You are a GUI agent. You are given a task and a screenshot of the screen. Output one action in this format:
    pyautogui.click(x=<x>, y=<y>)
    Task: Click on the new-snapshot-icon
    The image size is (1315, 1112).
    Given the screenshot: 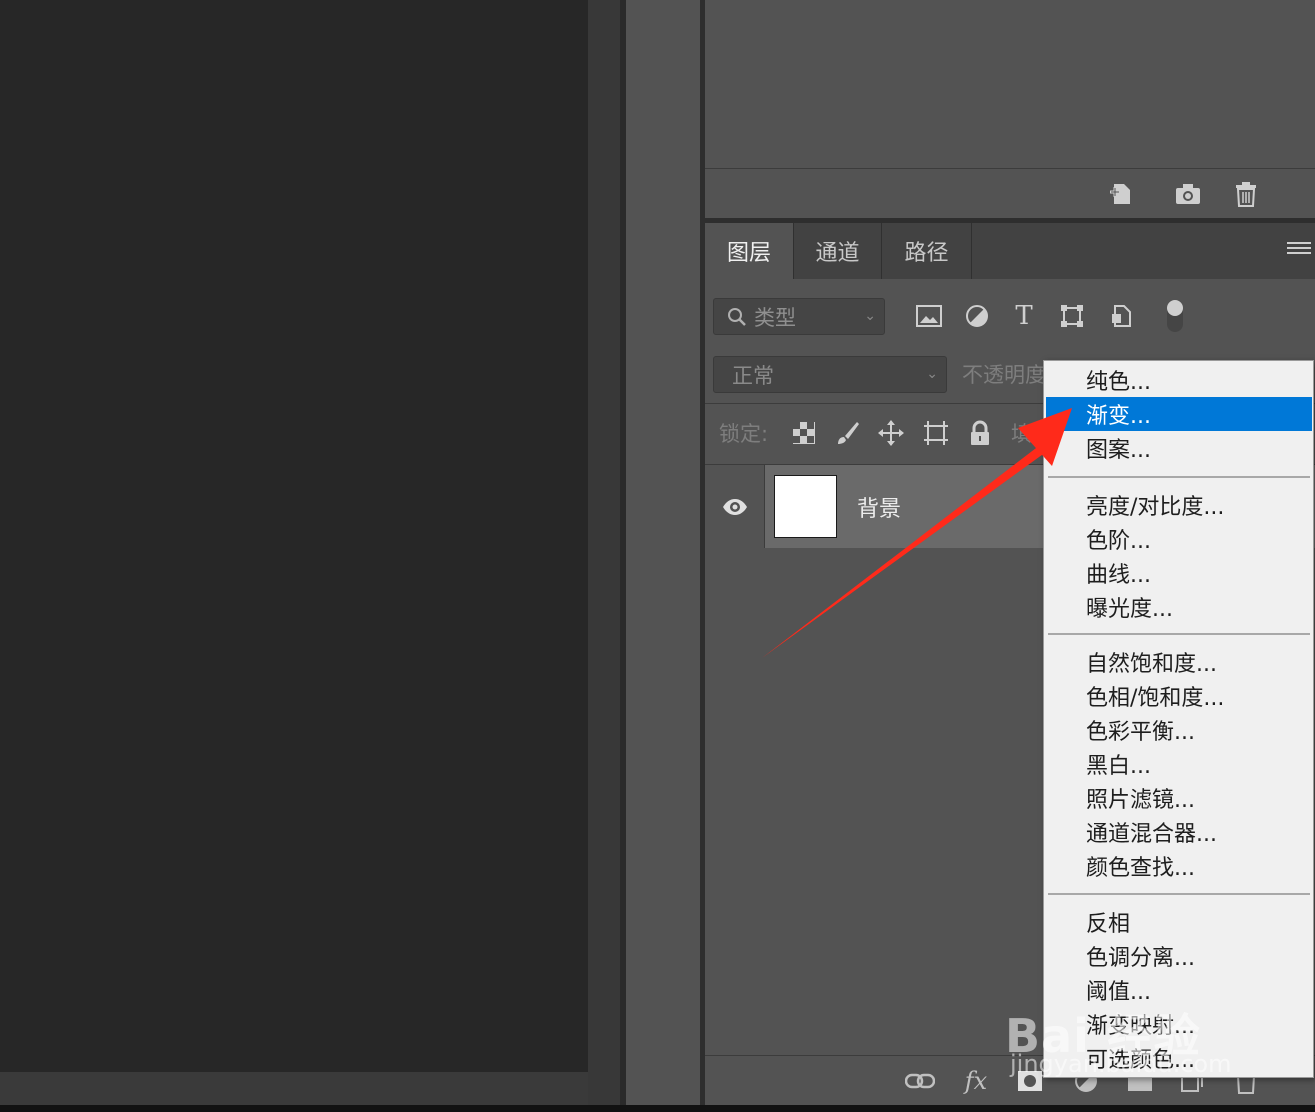 What is the action you would take?
    pyautogui.click(x=1122, y=194)
    